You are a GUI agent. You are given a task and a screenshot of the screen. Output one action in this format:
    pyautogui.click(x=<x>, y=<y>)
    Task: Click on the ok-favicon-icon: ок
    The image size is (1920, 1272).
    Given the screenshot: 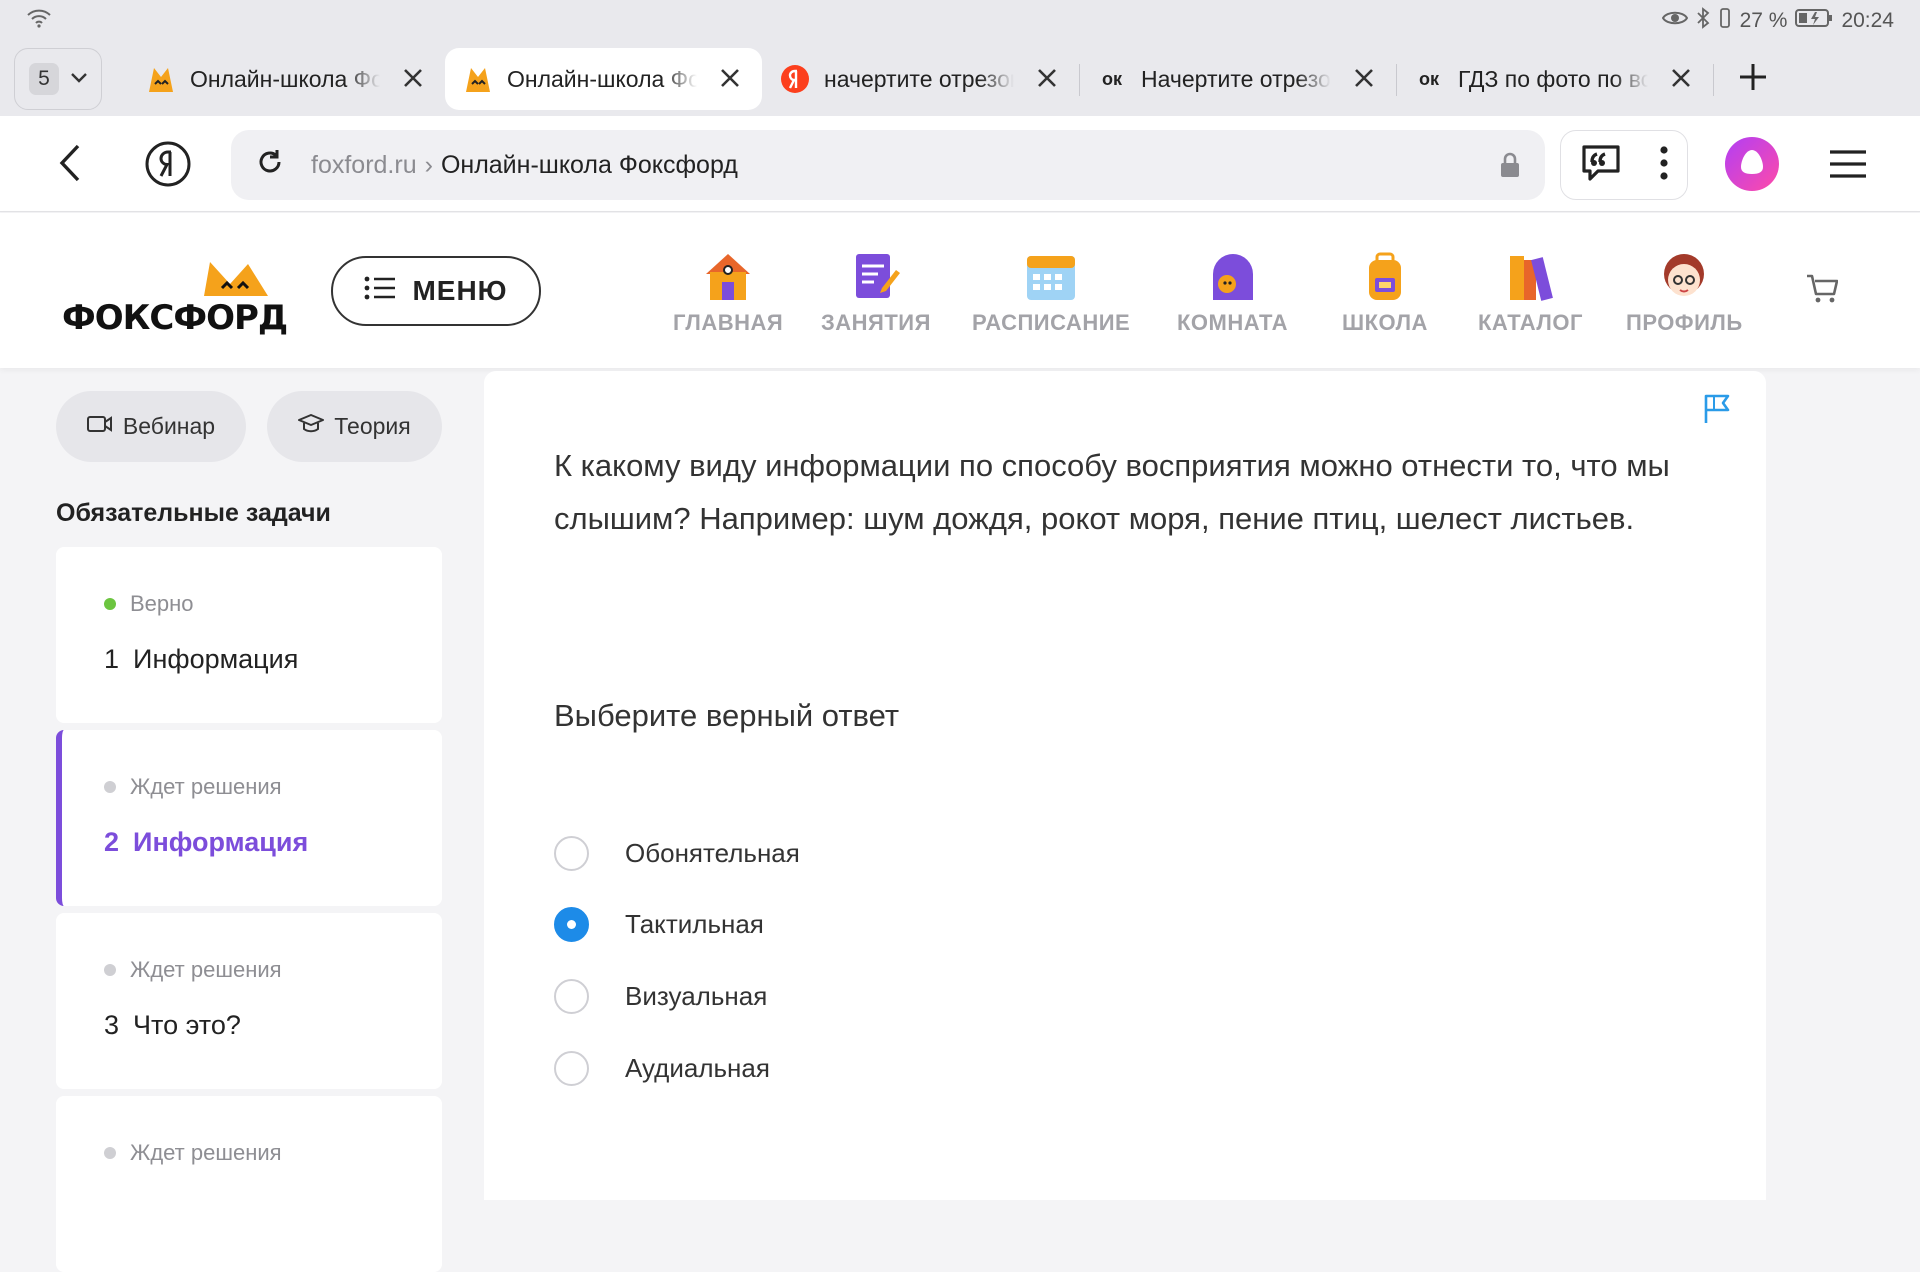 What is the action you would take?
    pyautogui.click(x=1428, y=78)
    